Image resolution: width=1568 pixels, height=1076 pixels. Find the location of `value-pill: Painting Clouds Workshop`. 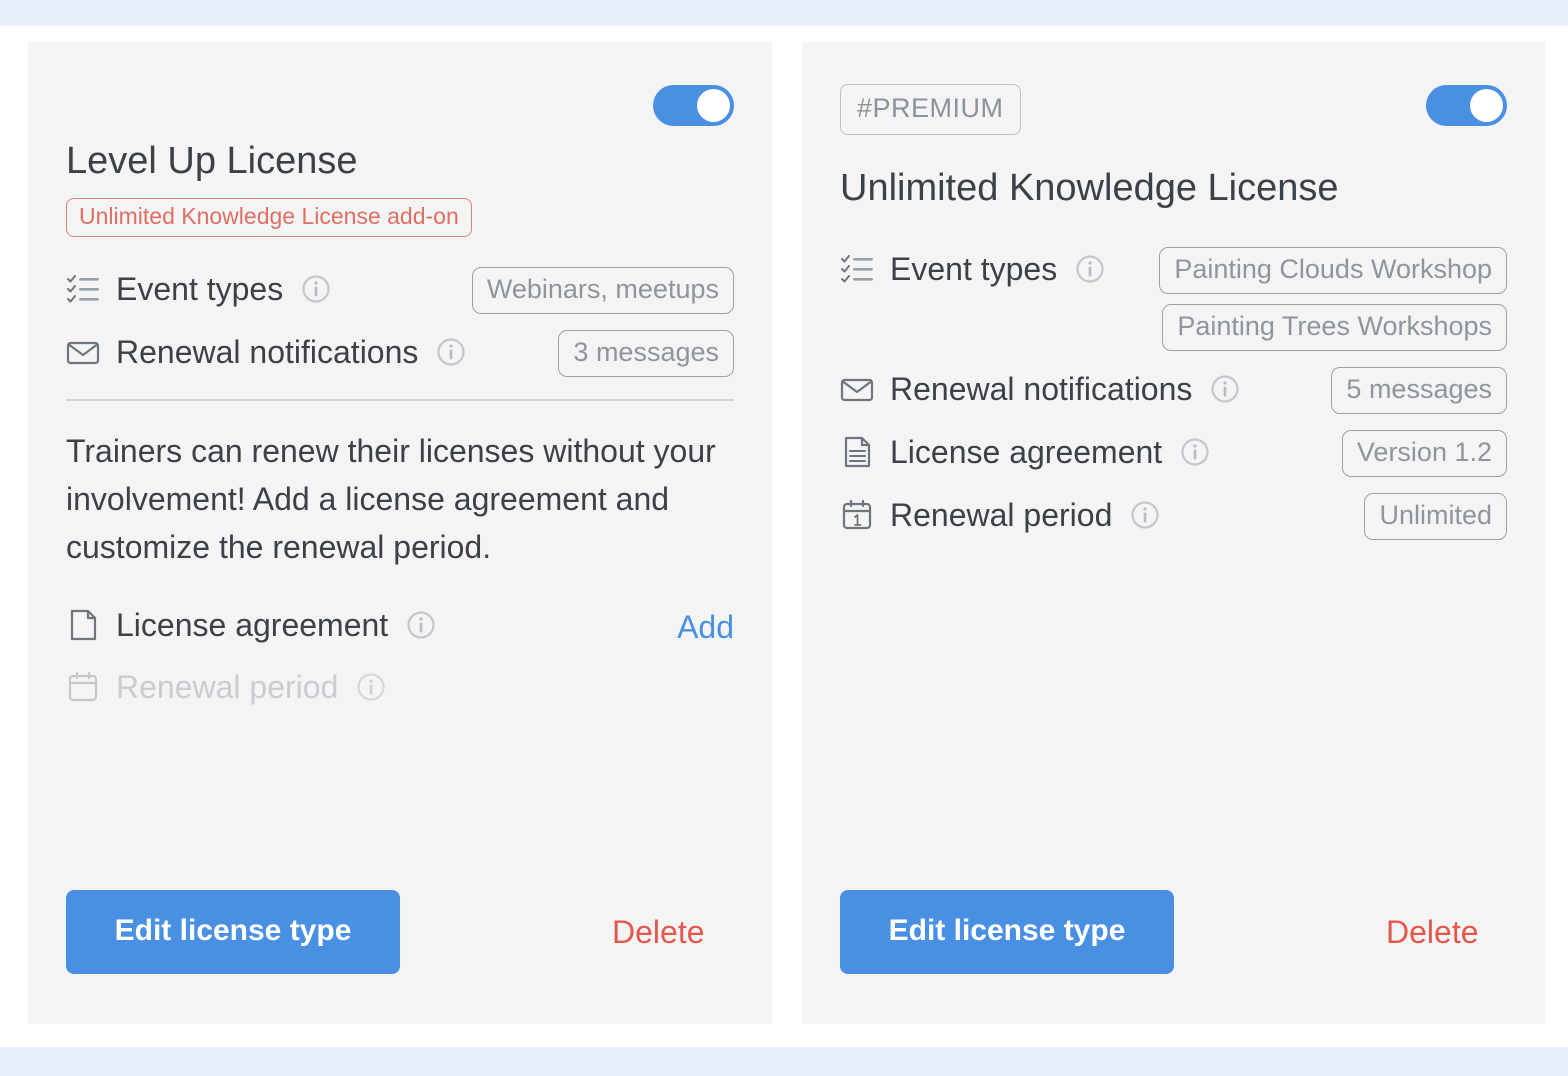

value-pill: Painting Clouds Workshop is located at coordinates (1333, 270).